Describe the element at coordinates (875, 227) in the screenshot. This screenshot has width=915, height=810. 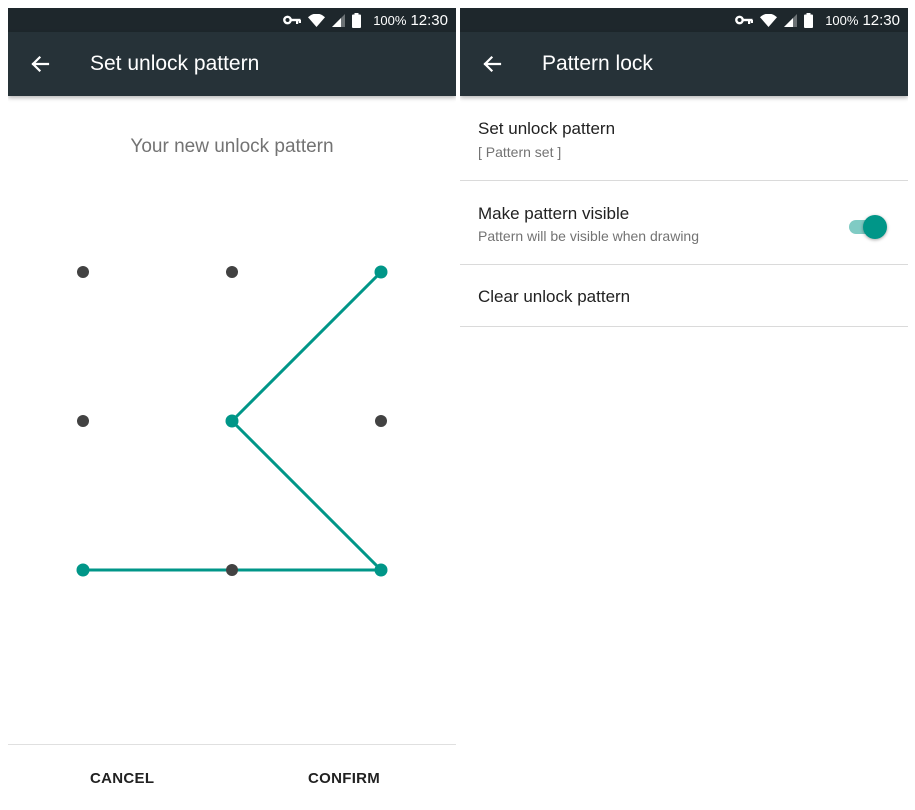
I see `toggle-thumb` at that location.